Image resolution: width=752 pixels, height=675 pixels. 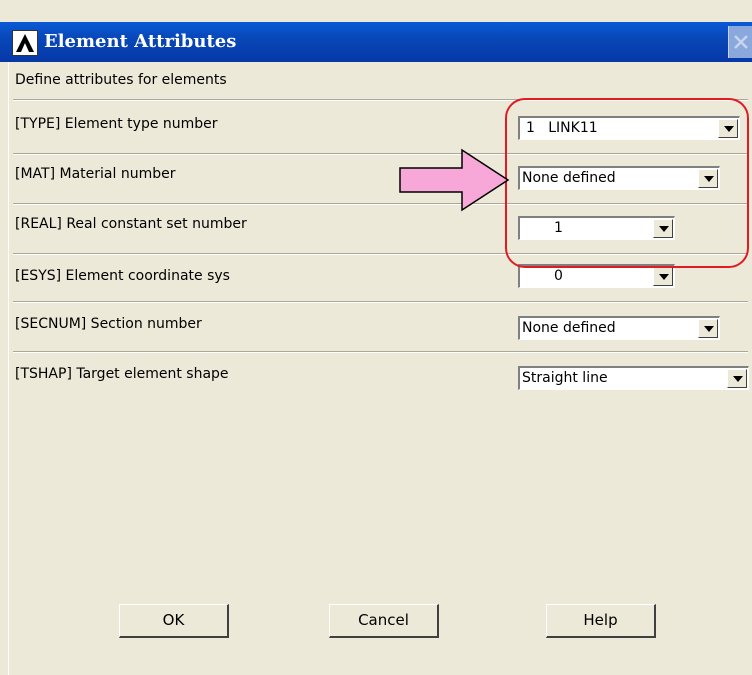 I want to click on tshap-label: [TSHAP] Target element shape, so click(x=122, y=374).